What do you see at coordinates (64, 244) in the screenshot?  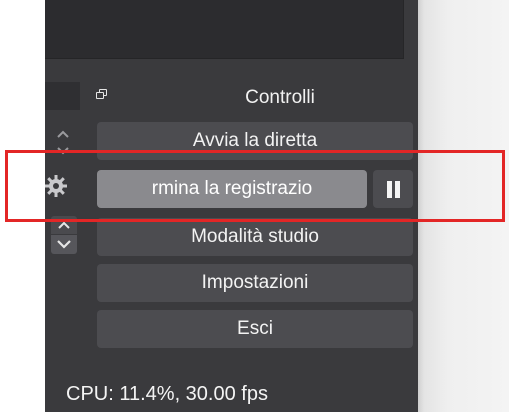 I see `stepper-down` at bounding box center [64, 244].